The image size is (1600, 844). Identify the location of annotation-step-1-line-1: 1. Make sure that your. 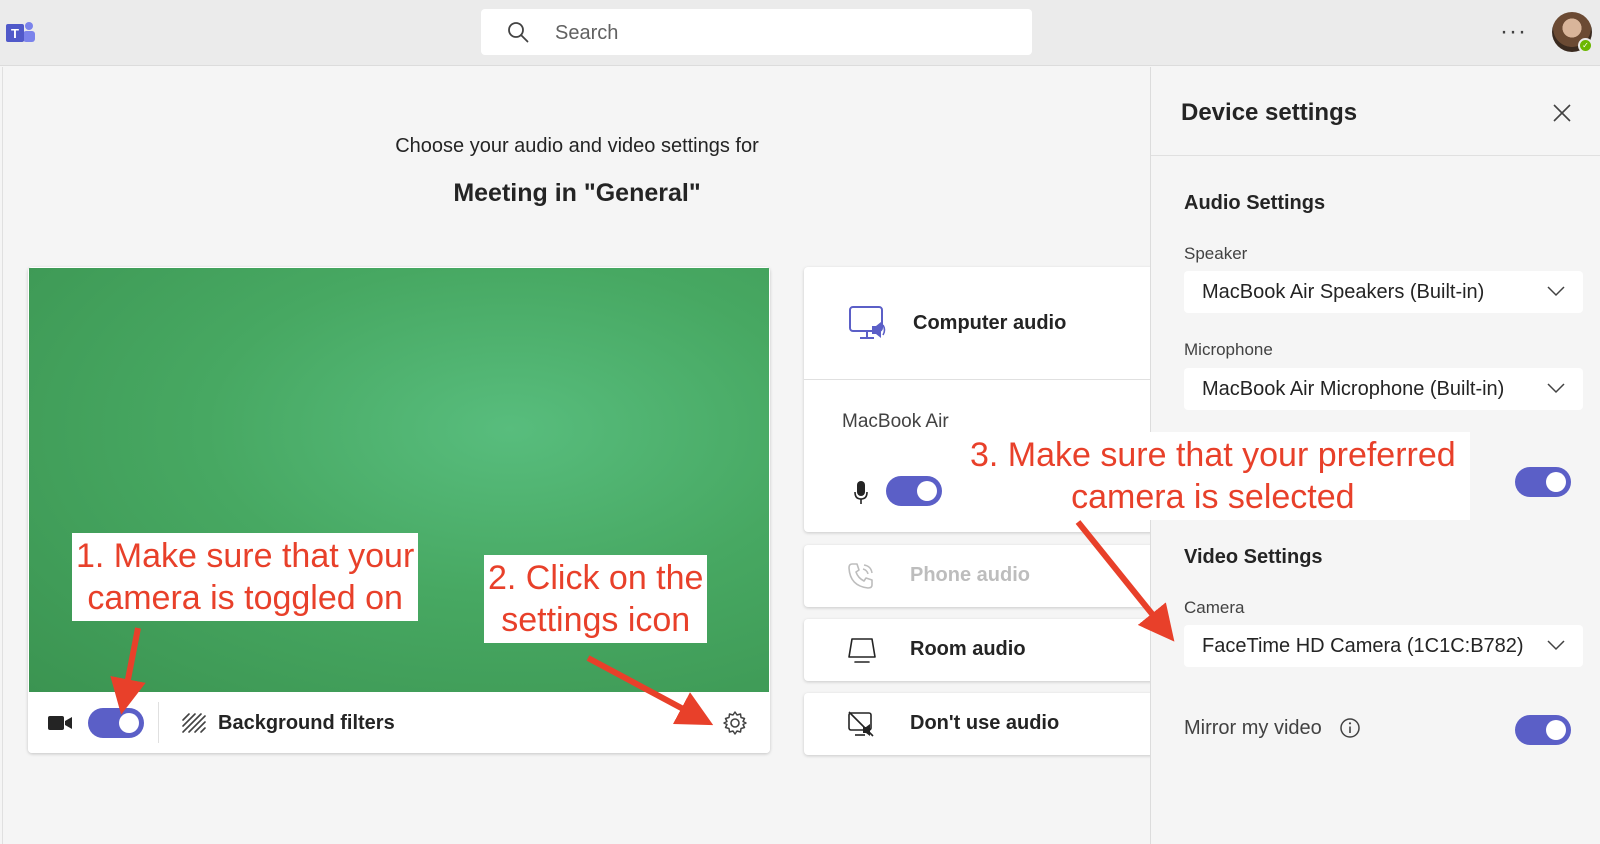
(245, 556).